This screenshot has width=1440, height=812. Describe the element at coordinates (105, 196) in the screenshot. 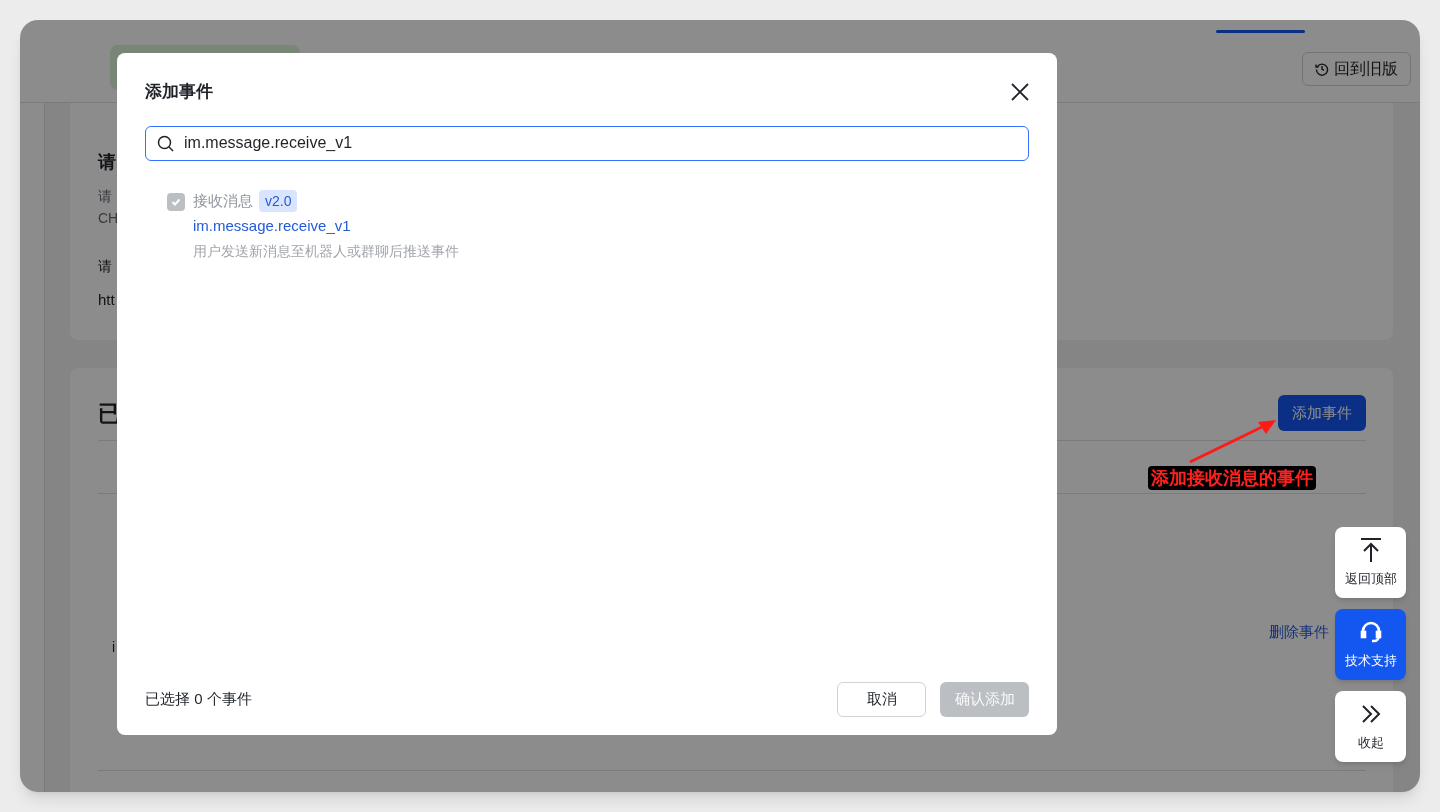

I see `description-text: 请` at that location.